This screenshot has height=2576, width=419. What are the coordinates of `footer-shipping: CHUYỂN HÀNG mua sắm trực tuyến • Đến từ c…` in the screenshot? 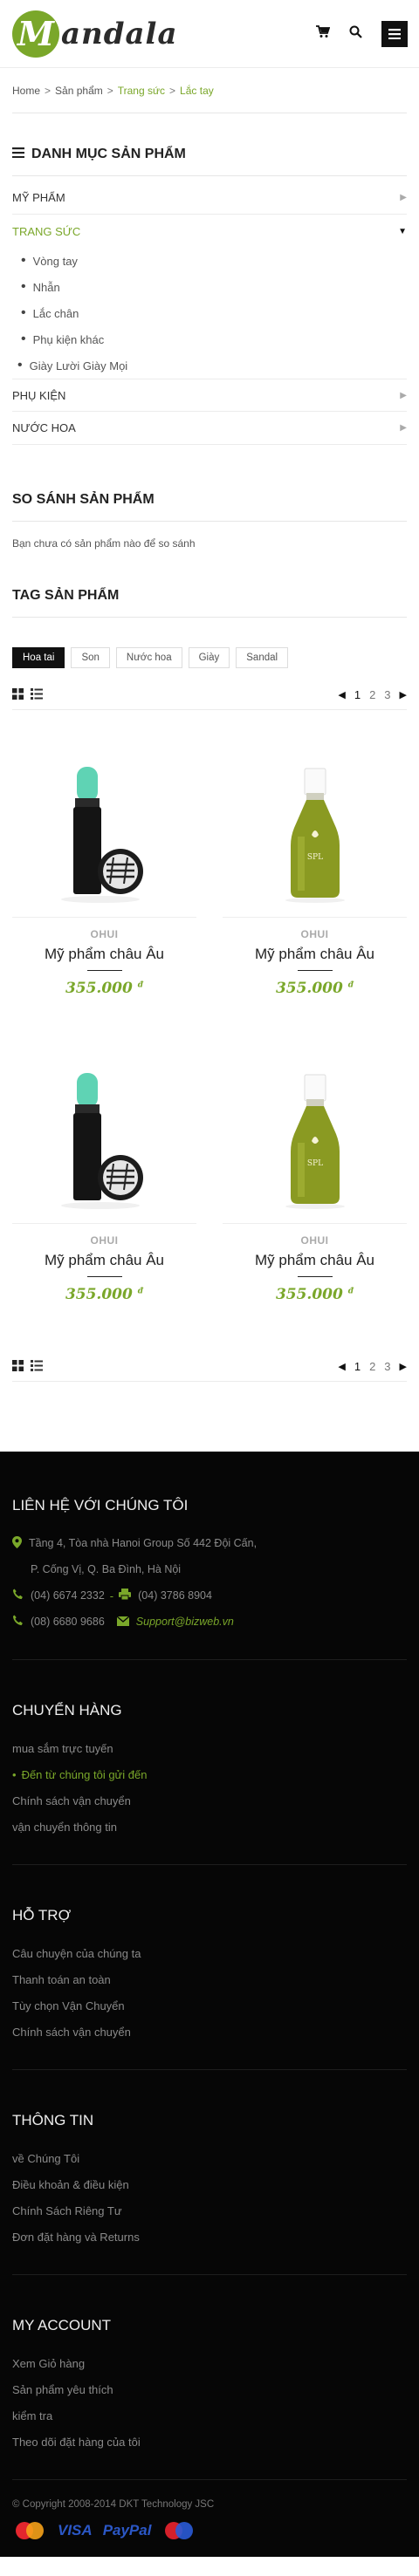 It's located at (209, 1762).